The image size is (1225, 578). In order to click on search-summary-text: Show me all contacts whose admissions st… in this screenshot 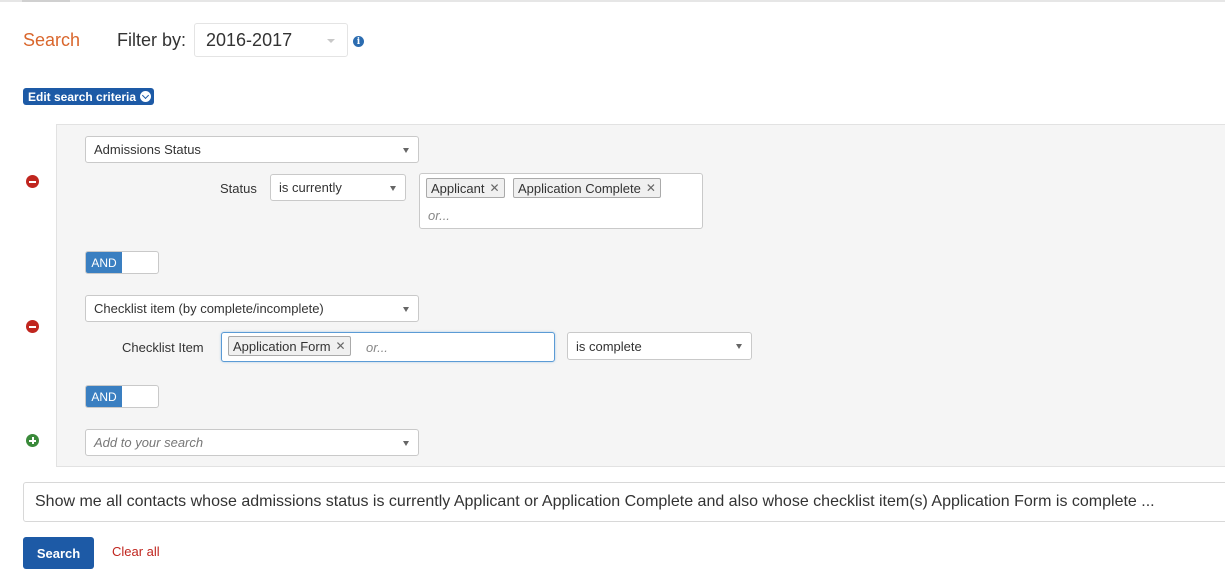, I will do `click(595, 501)`.